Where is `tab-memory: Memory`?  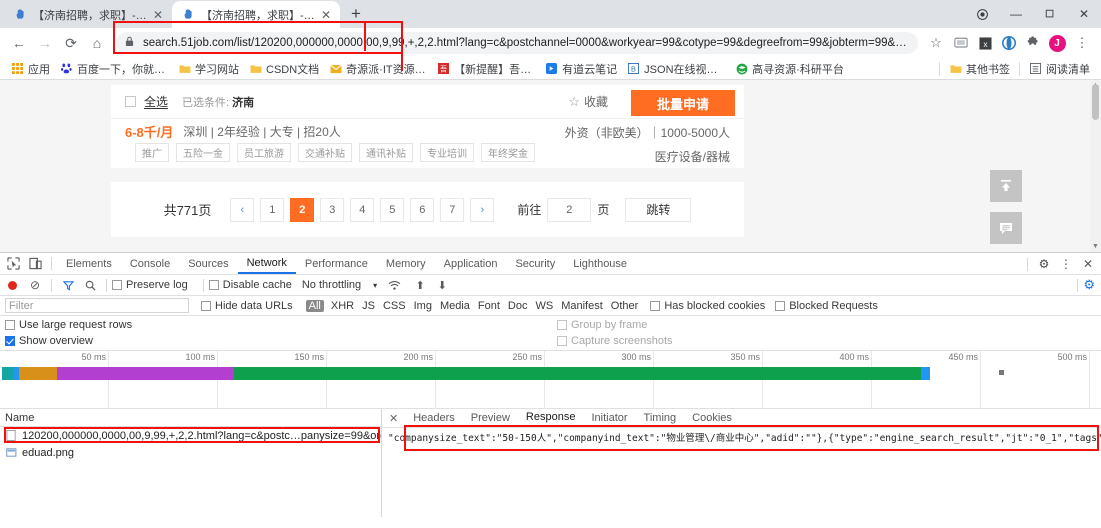 tab-memory: Memory is located at coordinates (406, 263).